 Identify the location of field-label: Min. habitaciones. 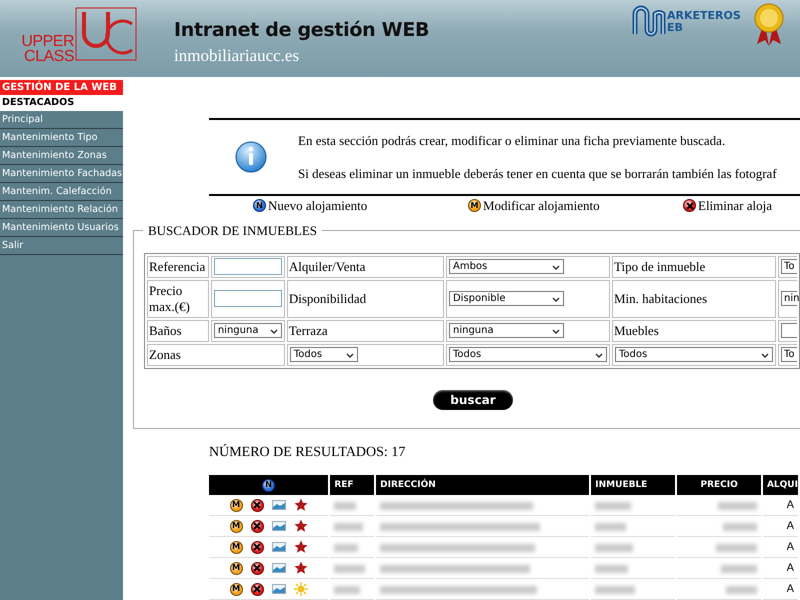
(694, 299).